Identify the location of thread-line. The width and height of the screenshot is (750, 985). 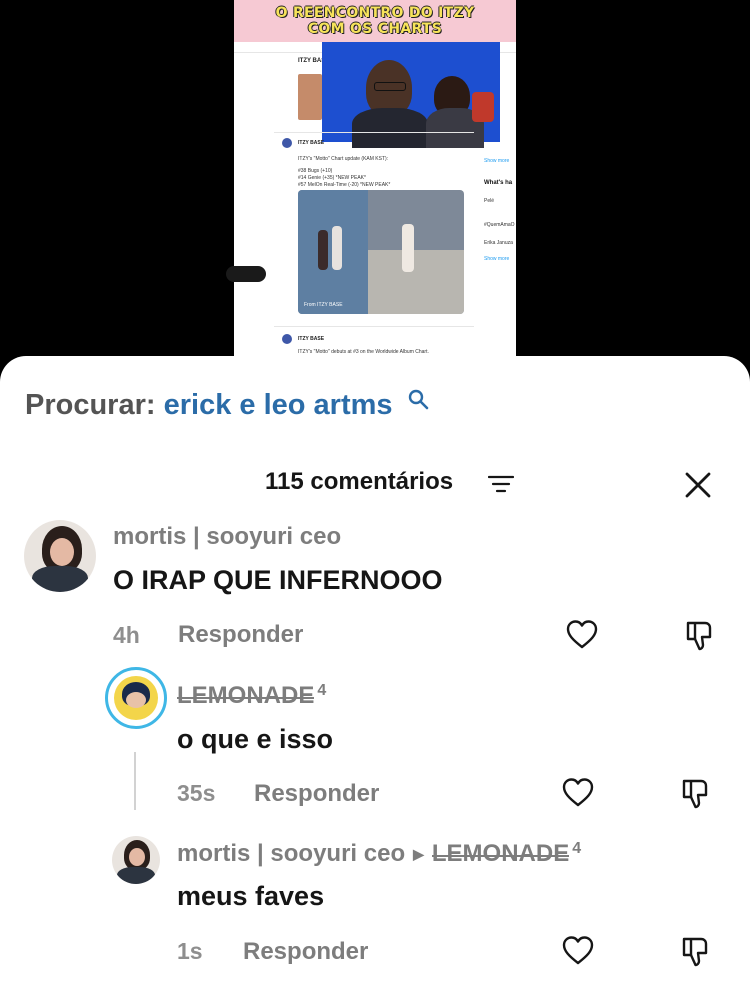
(135, 781).